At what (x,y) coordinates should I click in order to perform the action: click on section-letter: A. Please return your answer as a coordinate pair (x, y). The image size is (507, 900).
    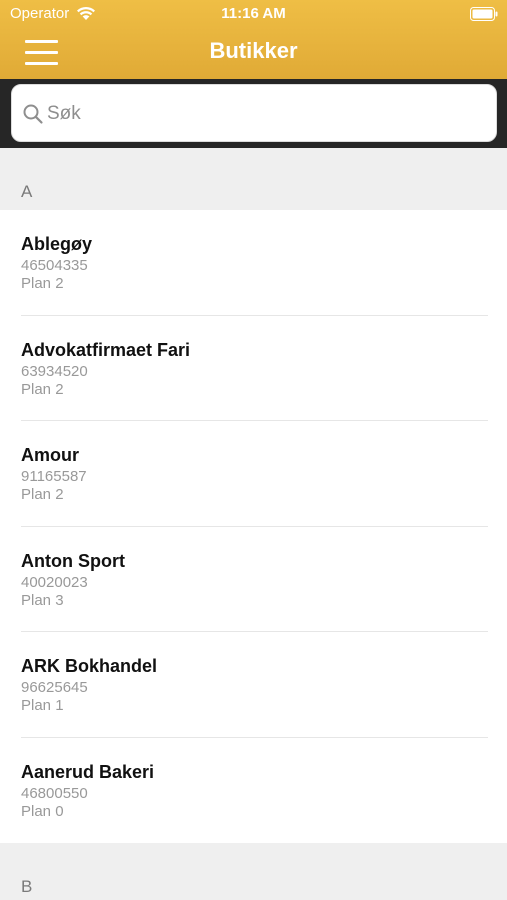
    Looking at the image, I should click on (27, 191).